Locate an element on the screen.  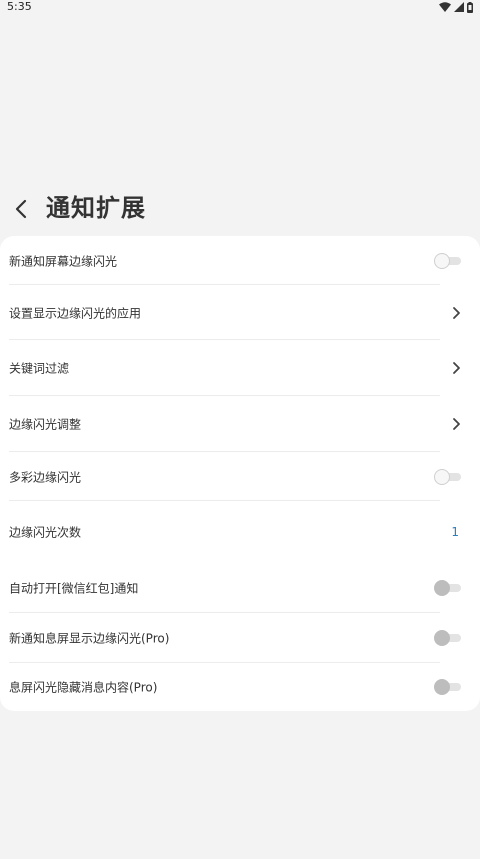
battery-icon is located at coordinates (470, 7).